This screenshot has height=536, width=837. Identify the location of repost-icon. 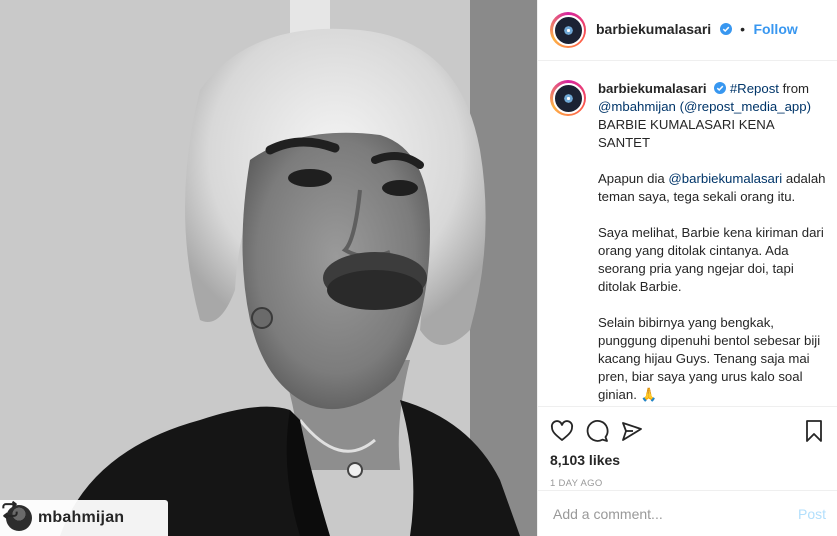
(10, 510).